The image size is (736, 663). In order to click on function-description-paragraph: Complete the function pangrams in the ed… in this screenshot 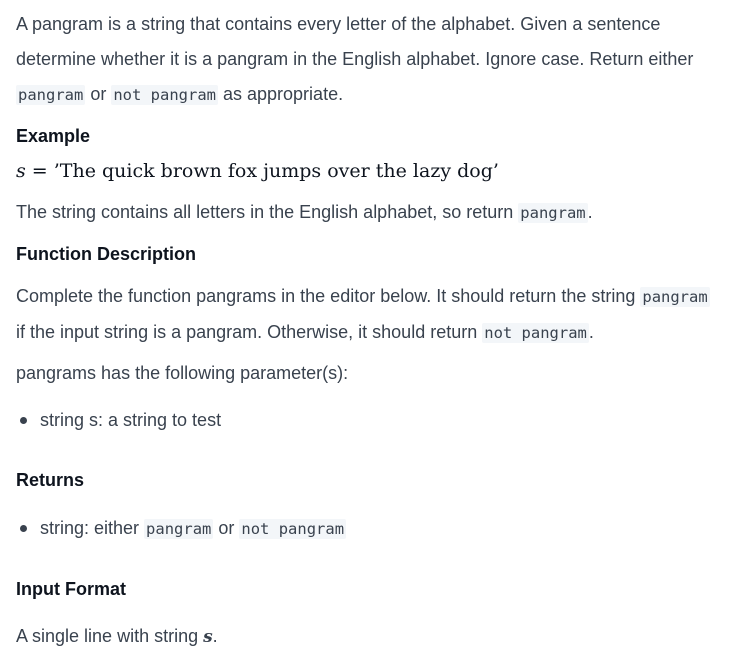, I will do `click(368, 315)`.